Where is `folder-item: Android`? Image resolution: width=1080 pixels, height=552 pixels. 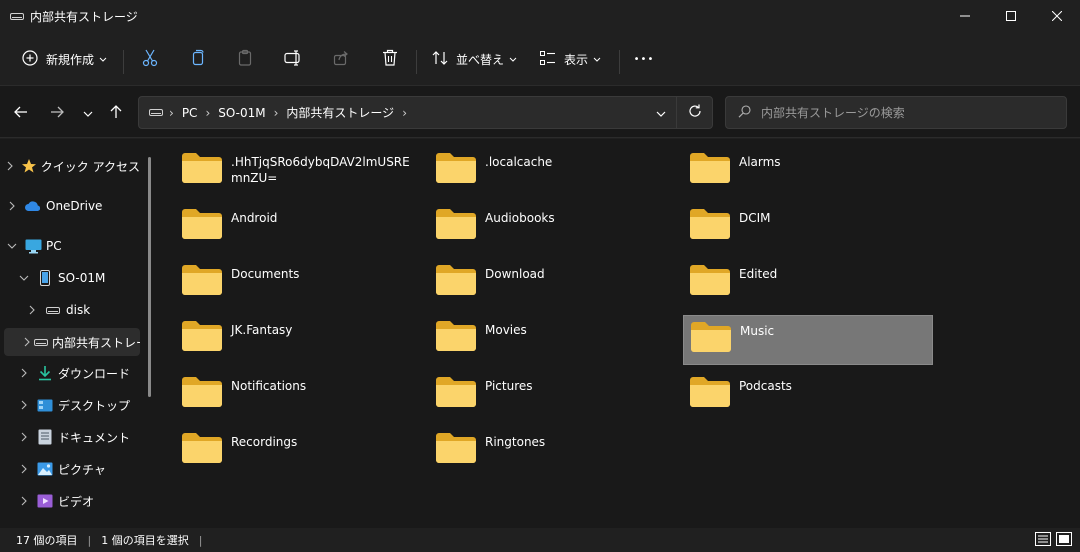 folder-item: Android is located at coordinates (285, 220).